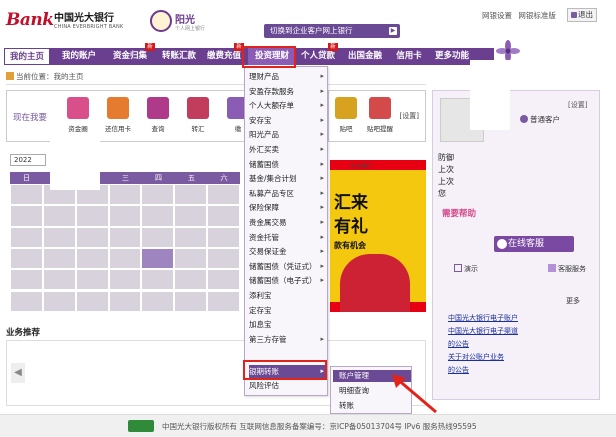 The image size is (616, 437). What do you see at coordinates (409, 56) in the screenshot?
I see `nav-credit-card: 信用卡` at bounding box center [409, 56].